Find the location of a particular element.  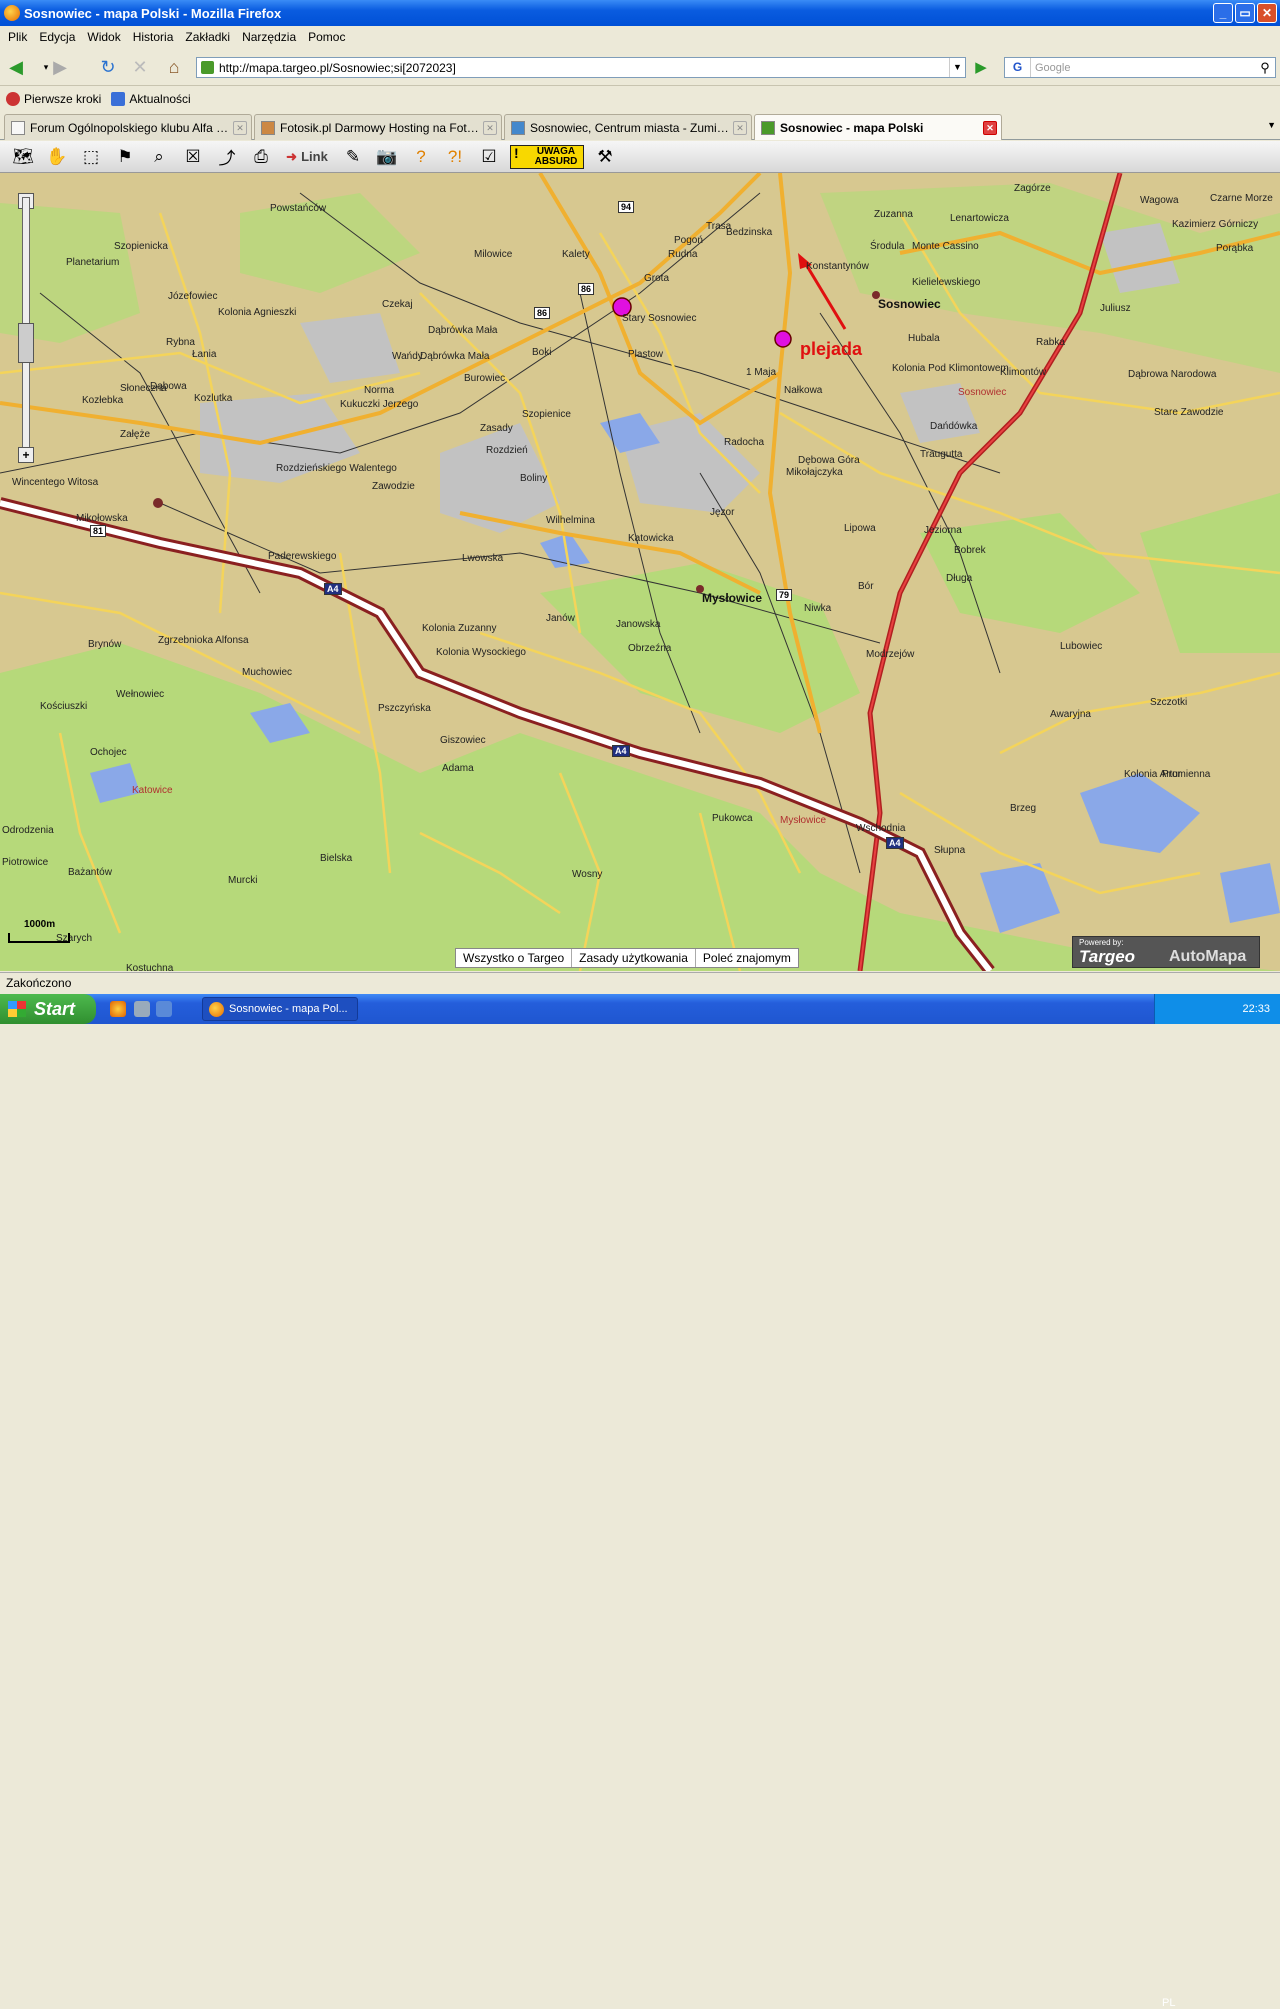

start-button: Start is located at coordinates (48, 1009).